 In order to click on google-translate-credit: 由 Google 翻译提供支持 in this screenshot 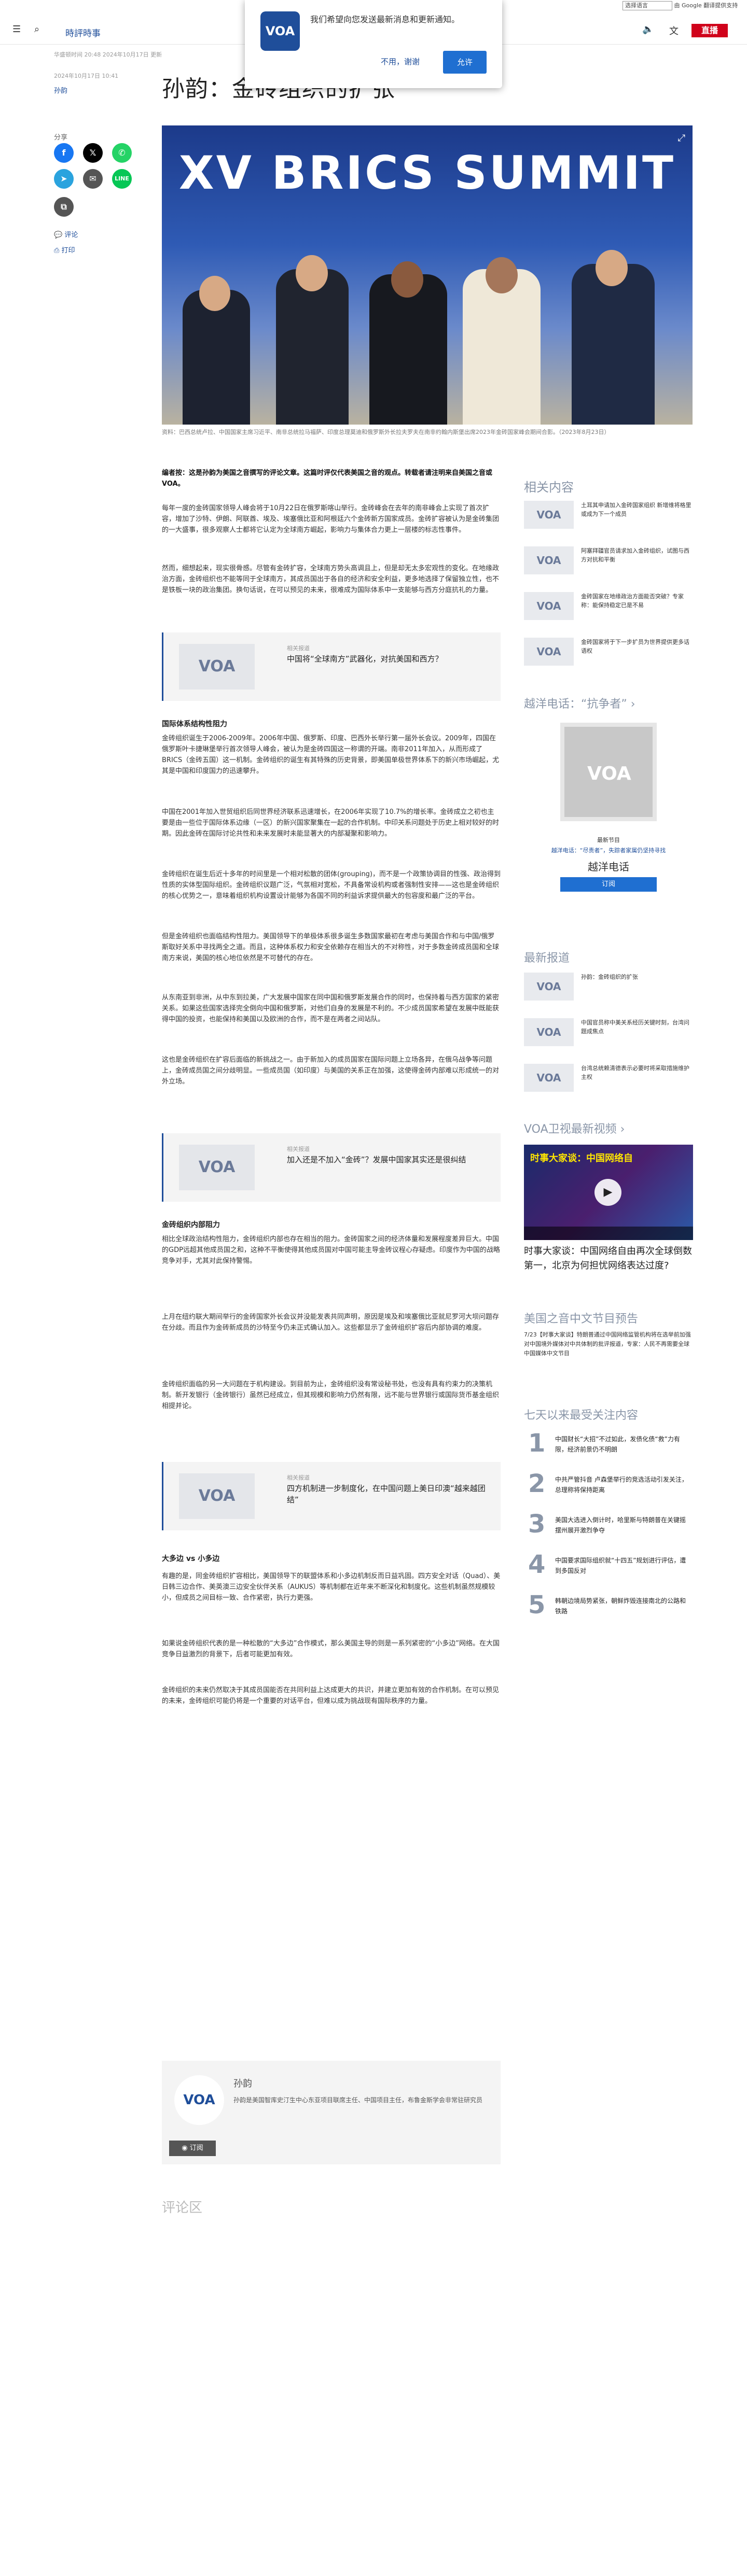, I will do `click(706, 5)`.